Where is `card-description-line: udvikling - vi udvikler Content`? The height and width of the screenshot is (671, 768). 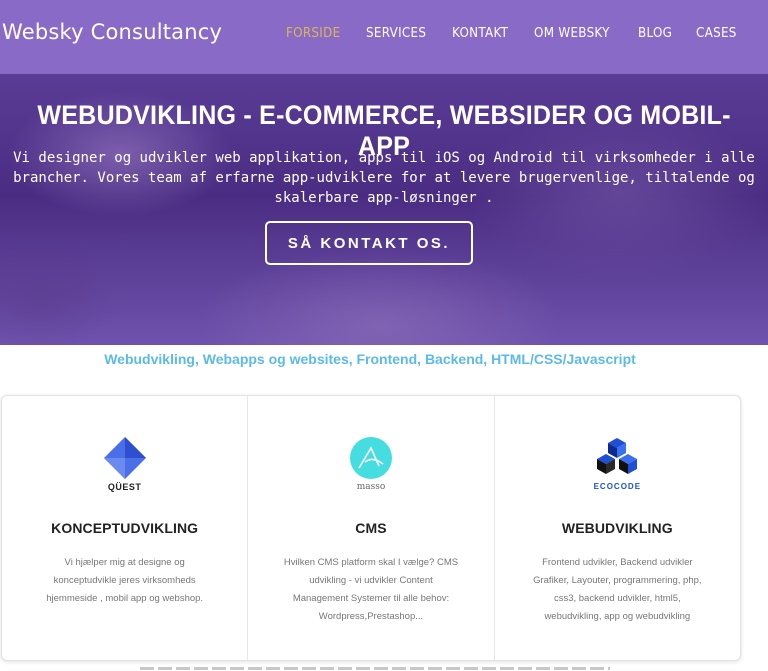
card-description-line: udvikling - vi udvikler Content is located at coordinates (371, 580).